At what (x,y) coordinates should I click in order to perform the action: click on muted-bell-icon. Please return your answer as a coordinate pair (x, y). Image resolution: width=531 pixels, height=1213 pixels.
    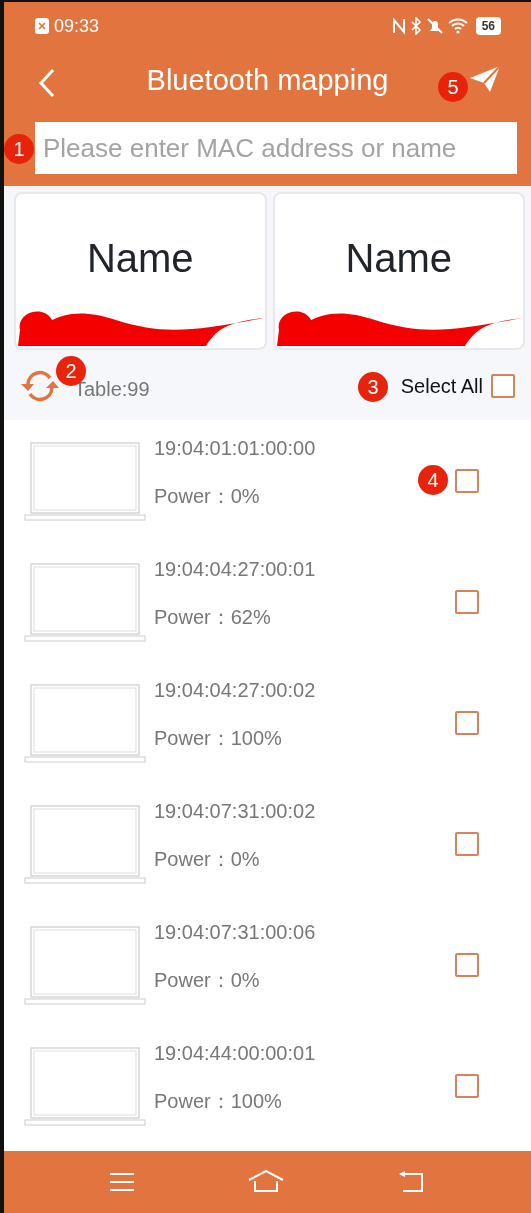
    Looking at the image, I should click on (434, 26).